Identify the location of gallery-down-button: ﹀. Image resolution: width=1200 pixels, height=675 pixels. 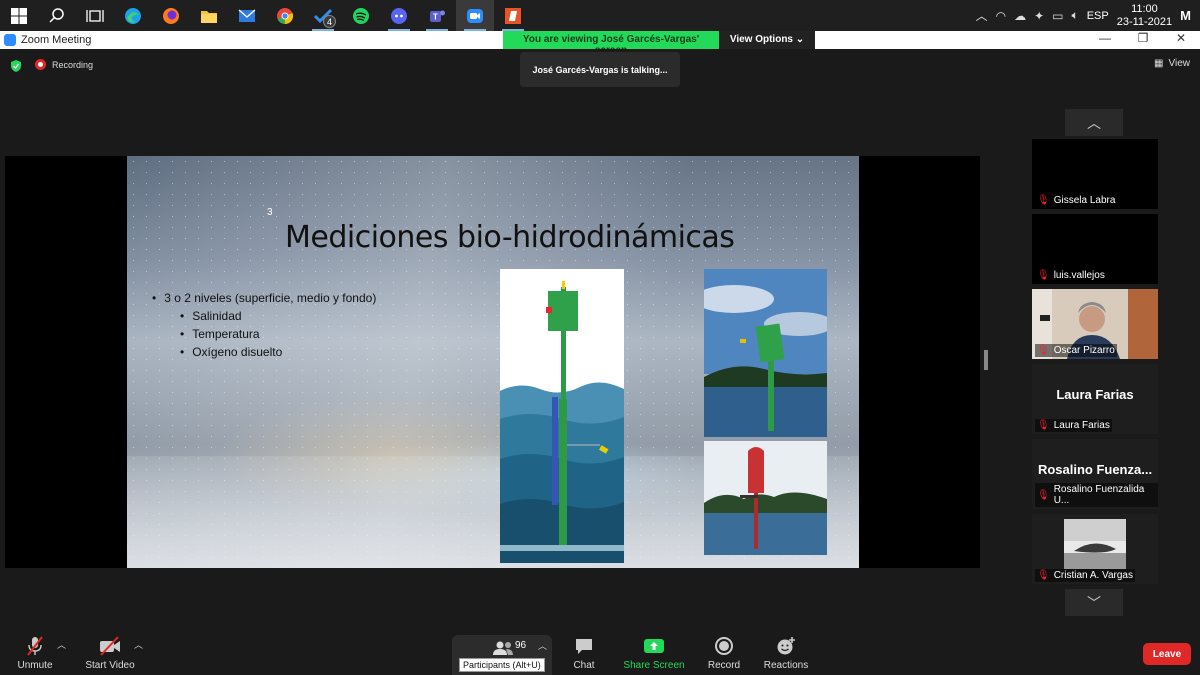
(1094, 602).